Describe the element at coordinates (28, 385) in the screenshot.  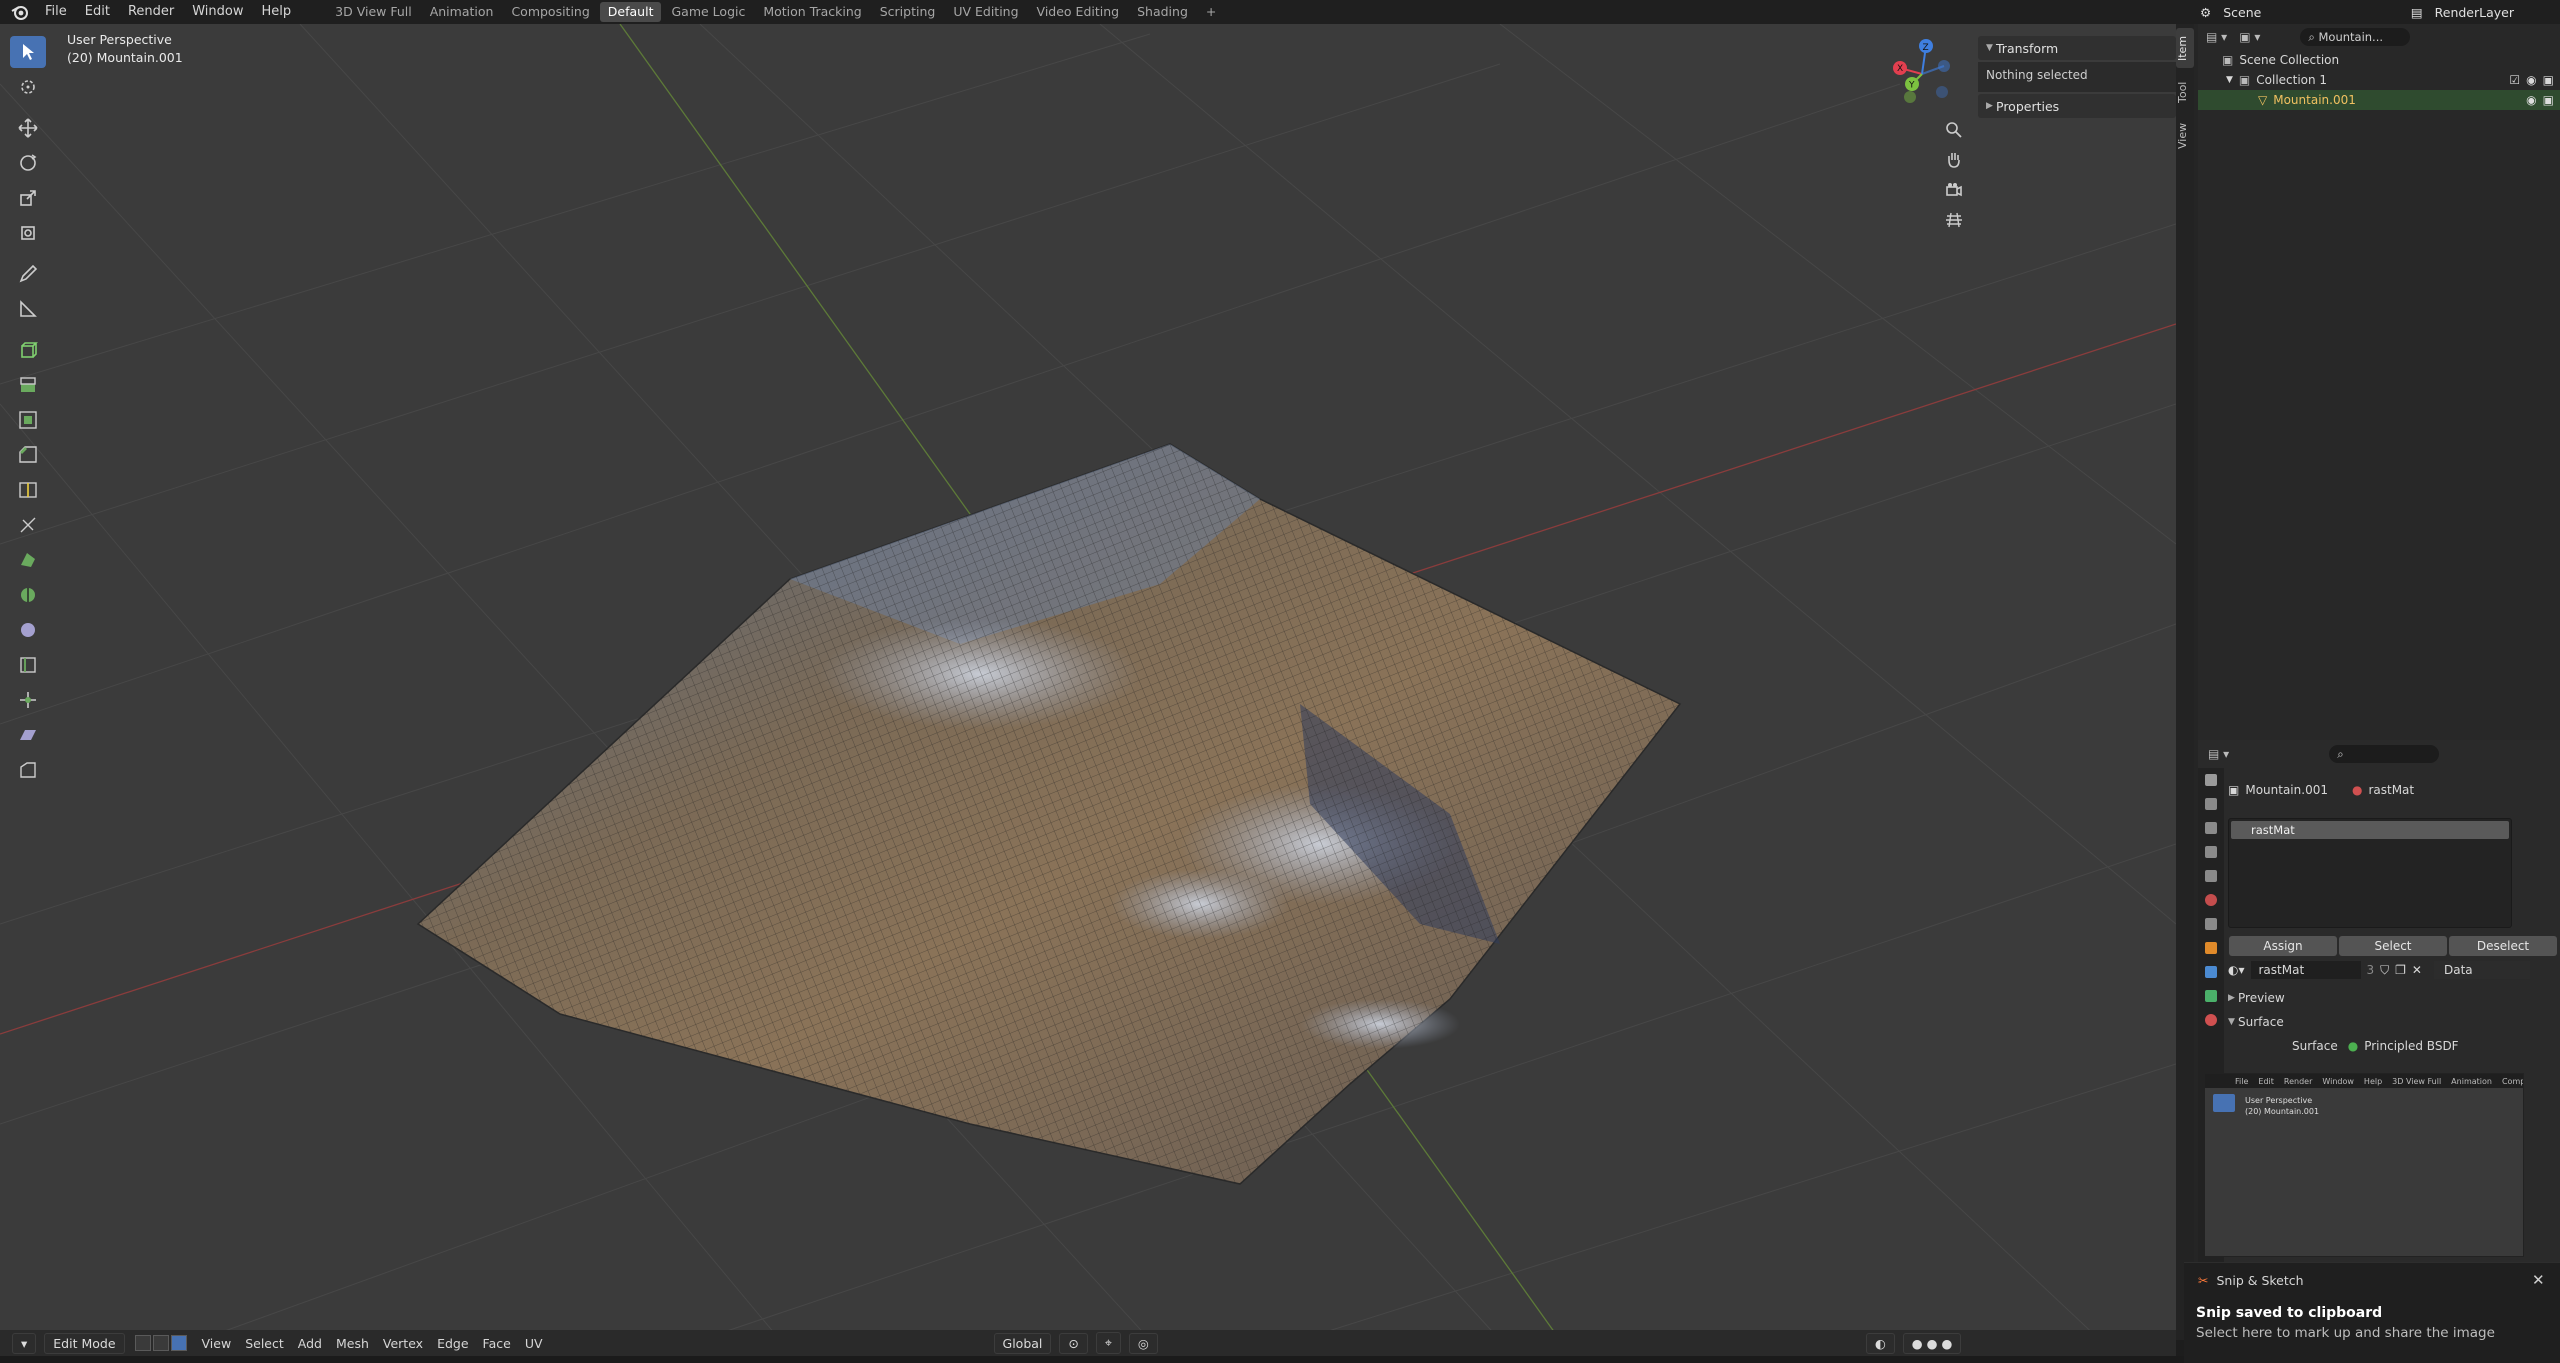
I see `extrude-tool` at that location.